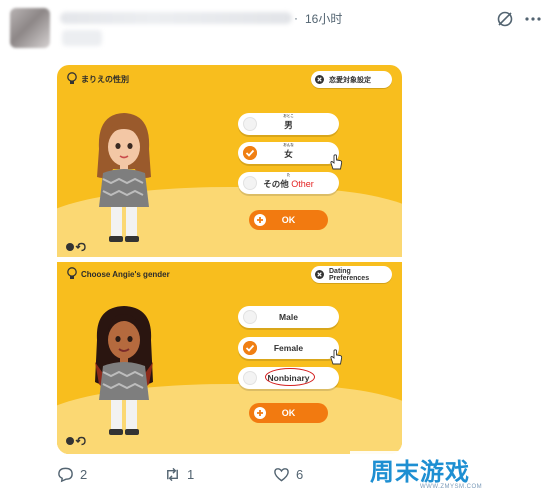  What do you see at coordinates (290, 377) in the screenshot?
I see `red-circle-annotation` at bounding box center [290, 377].